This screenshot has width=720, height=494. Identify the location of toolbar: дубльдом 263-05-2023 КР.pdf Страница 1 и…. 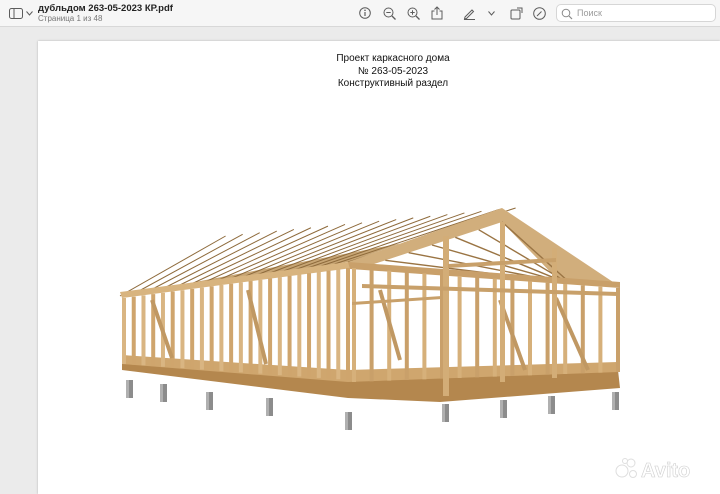
(360, 13).